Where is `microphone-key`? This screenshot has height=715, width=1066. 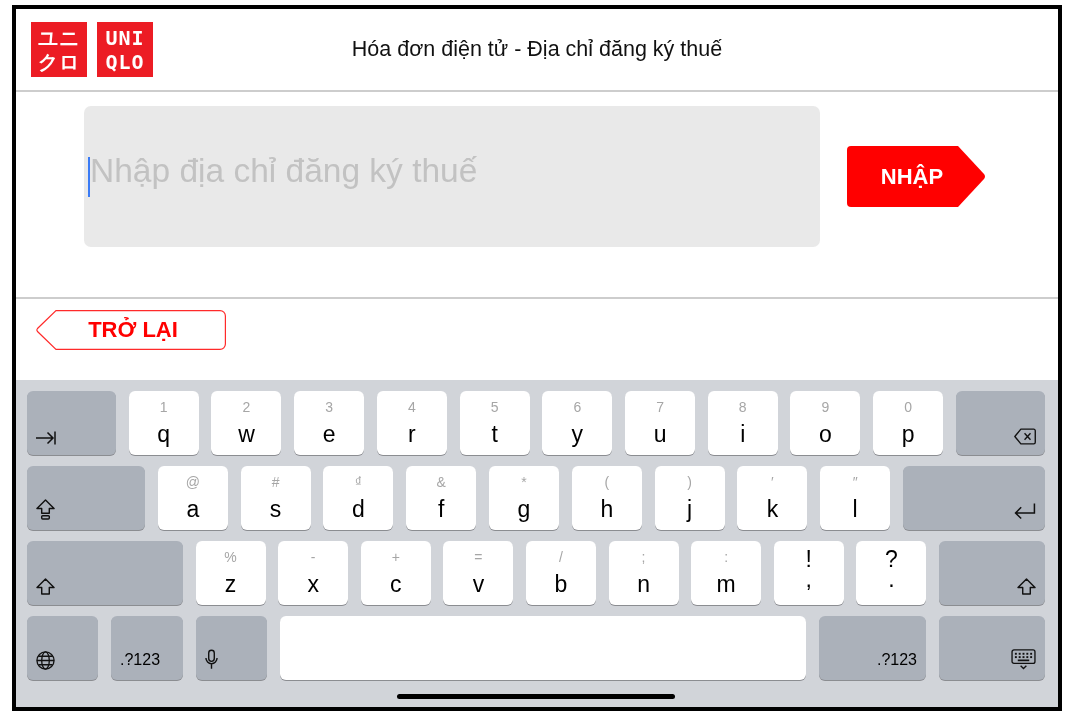 microphone-key is located at coordinates (231, 648).